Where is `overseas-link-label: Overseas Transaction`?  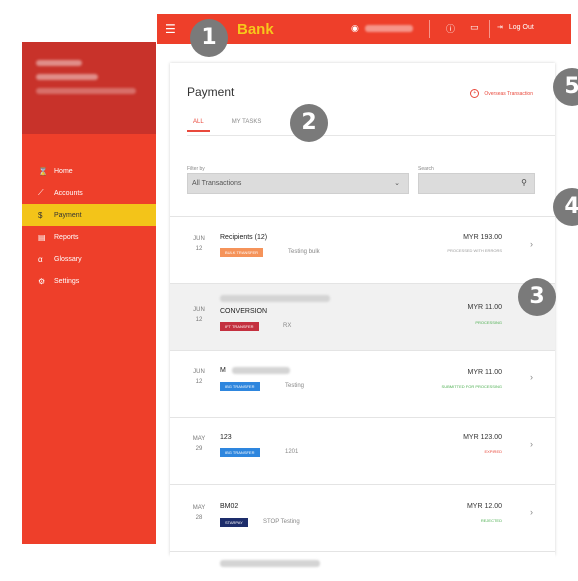 overseas-link-label: Overseas Transaction is located at coordinates (508, 93).